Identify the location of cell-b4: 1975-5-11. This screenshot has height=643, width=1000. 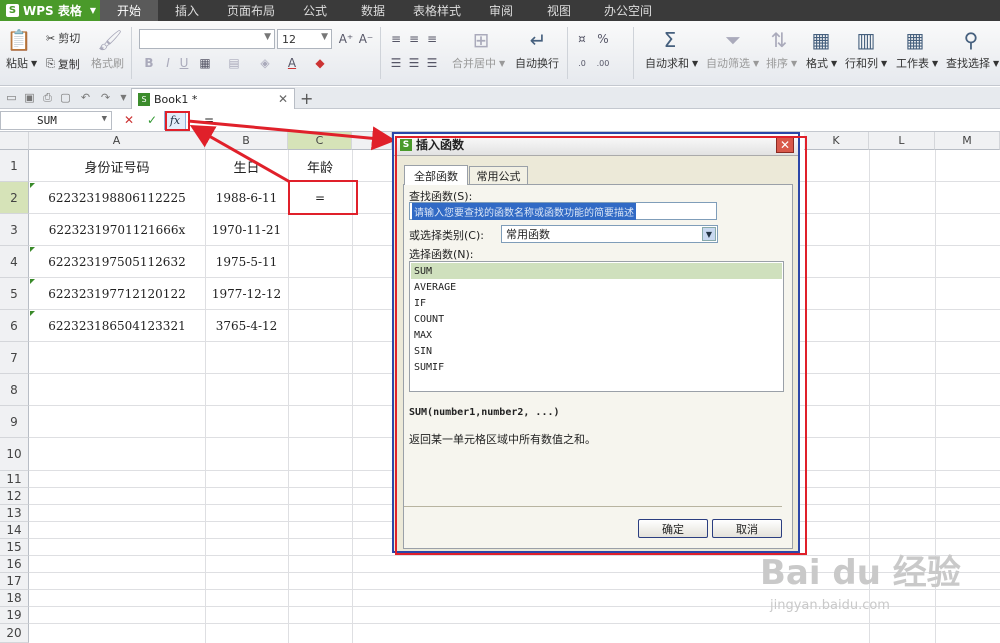
(246, 262).